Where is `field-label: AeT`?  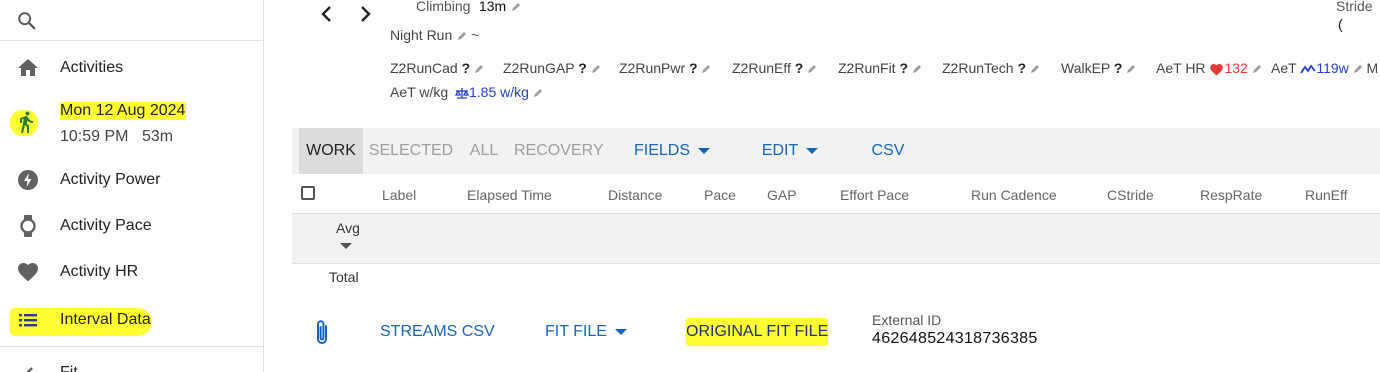 field-label: AeT is located at coordinates (1284, 68).